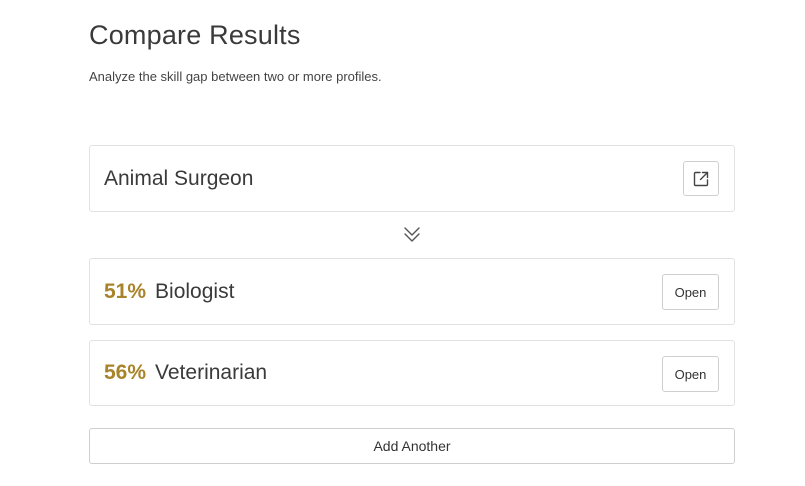  Describe the element at coordinates (211, 372) in the screenshot. I see `result-profile-name: Veterinarian` at that location.